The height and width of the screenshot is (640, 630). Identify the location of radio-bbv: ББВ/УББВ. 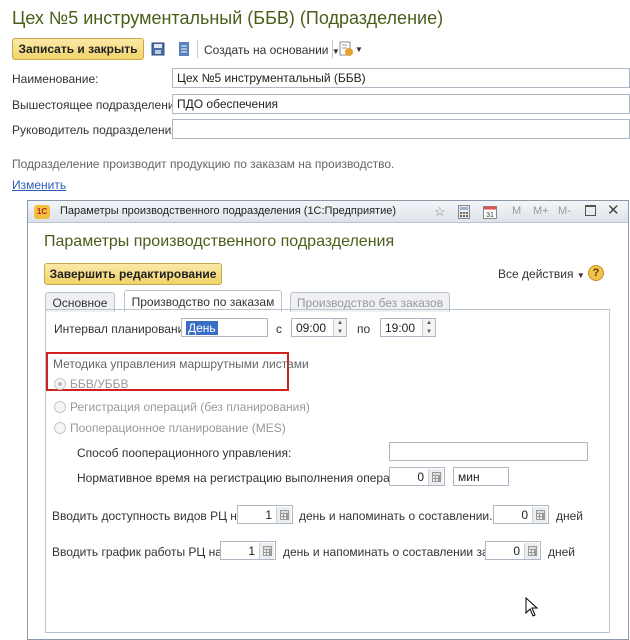
(91, 384).